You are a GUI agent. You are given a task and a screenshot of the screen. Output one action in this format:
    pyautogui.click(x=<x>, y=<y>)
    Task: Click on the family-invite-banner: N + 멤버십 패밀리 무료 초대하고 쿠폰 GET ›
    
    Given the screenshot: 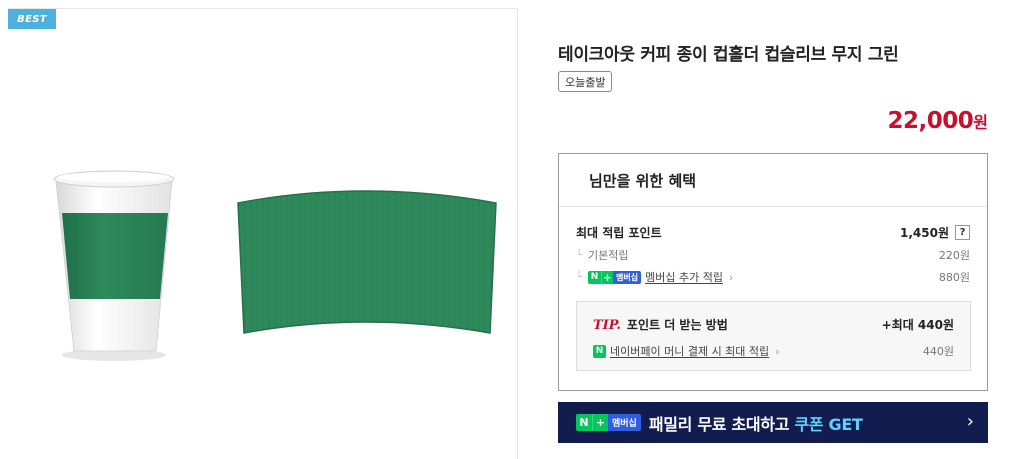 What is the action you would take?
    pyautogui.click(x=773, y=422)
    